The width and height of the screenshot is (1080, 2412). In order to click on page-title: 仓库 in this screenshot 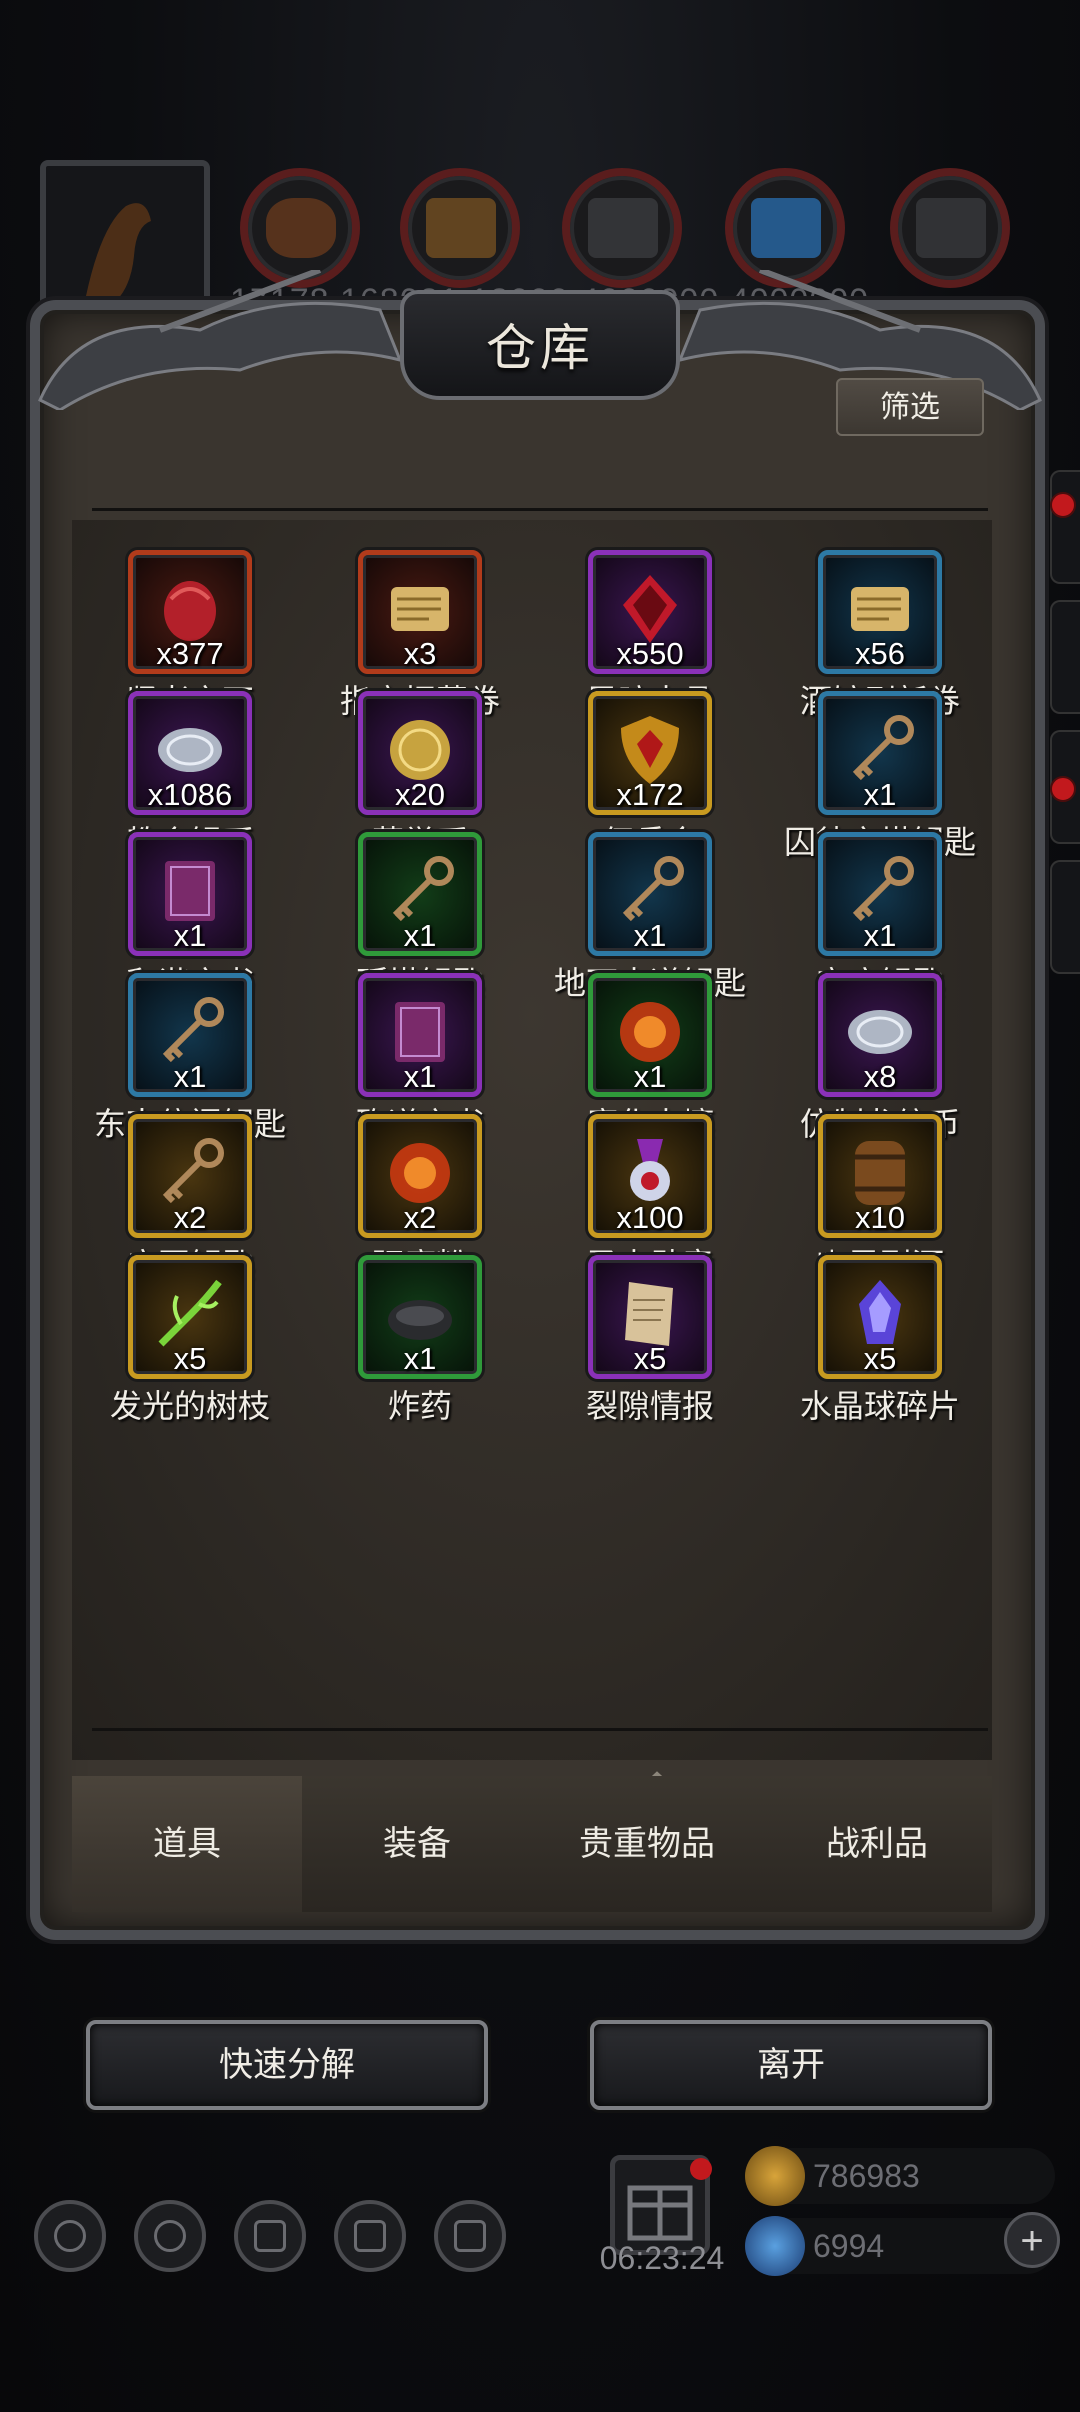, I will do `click(540, 348)`.